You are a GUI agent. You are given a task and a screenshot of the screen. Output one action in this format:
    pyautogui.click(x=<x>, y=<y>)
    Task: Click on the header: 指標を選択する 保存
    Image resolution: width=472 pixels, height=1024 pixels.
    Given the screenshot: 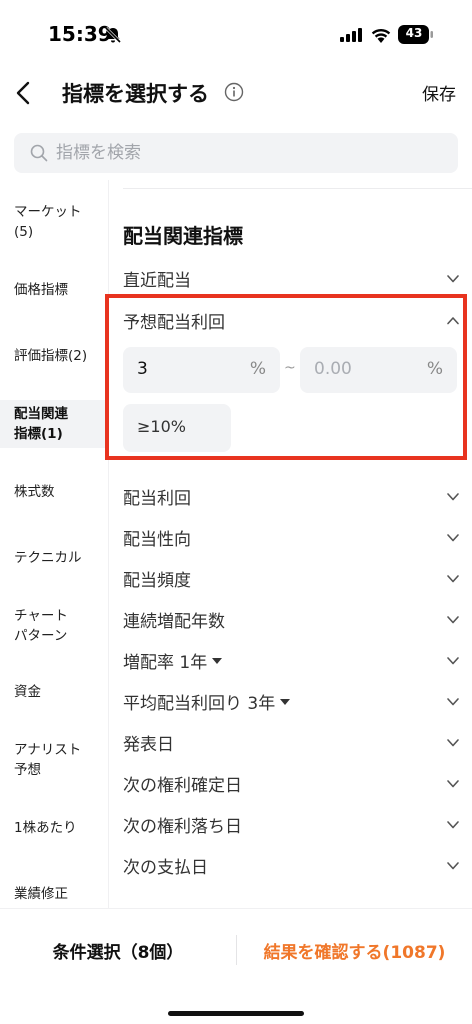 What is the action you would take?
    pyautogui.click(x=236, y=93)
    